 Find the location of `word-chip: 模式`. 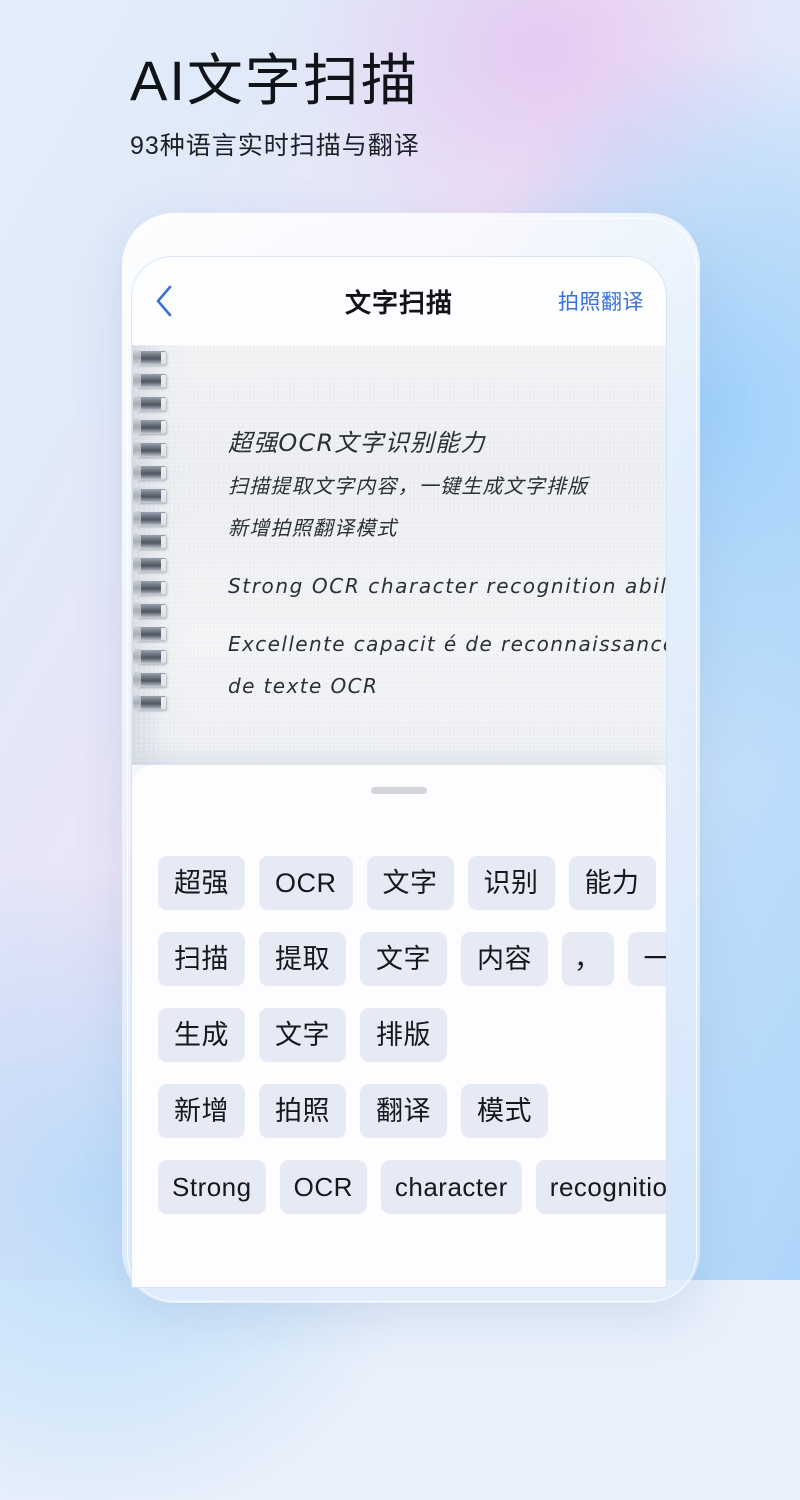

word-chip: 模式 is located at coordinates (504, 1111).